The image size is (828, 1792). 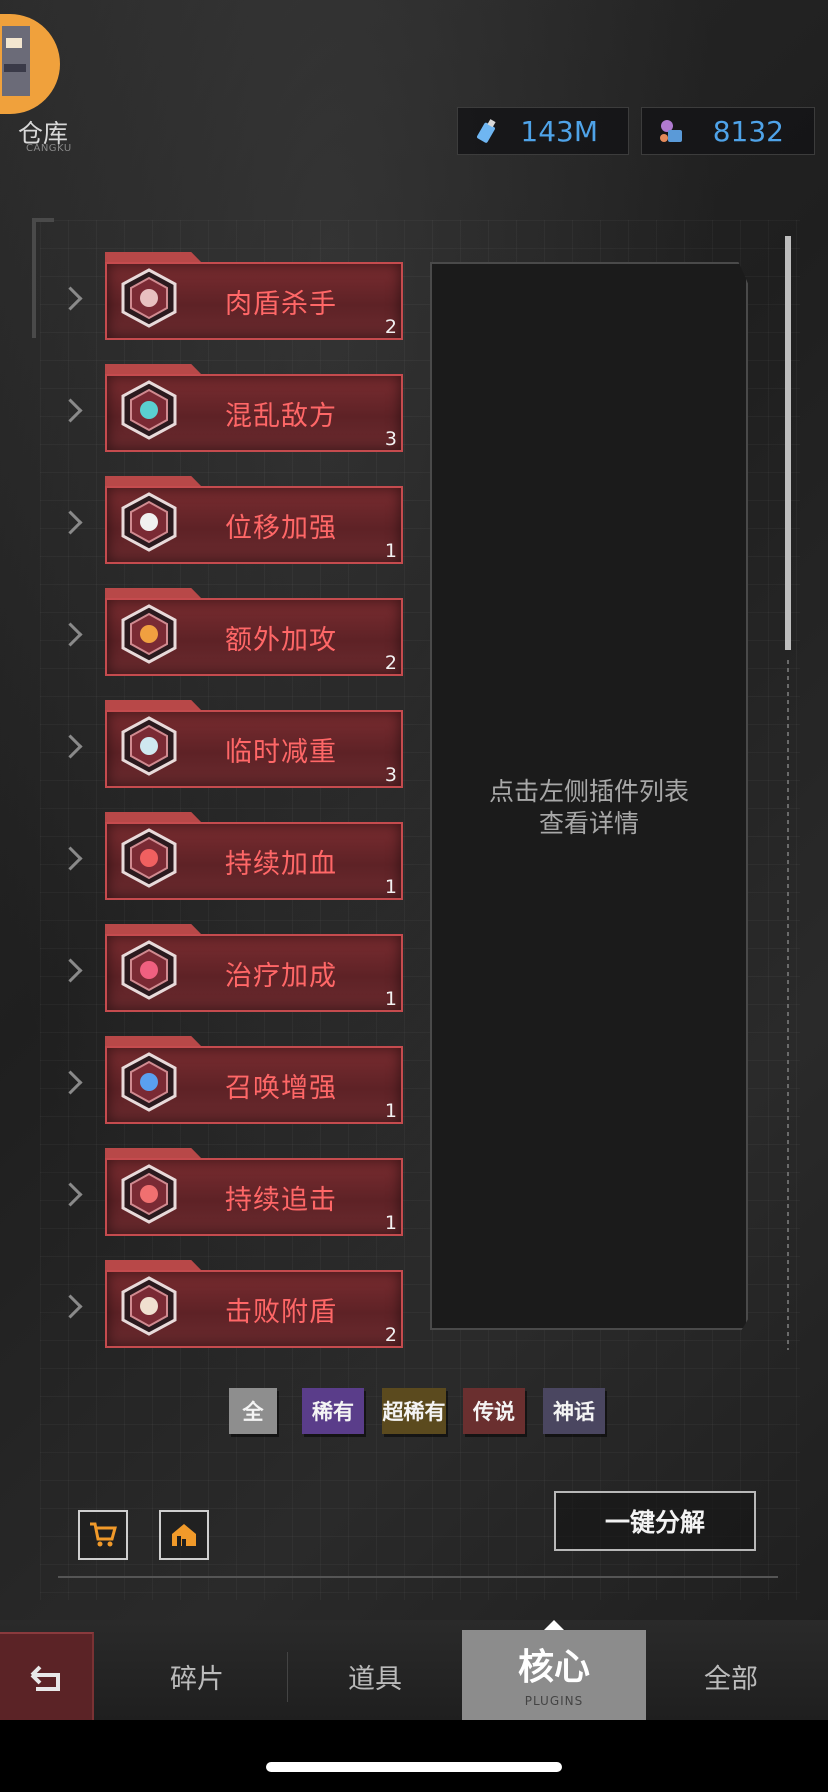 I want to click on plugin-card: 肉盾杀手 2, so click(x=254, y=297).